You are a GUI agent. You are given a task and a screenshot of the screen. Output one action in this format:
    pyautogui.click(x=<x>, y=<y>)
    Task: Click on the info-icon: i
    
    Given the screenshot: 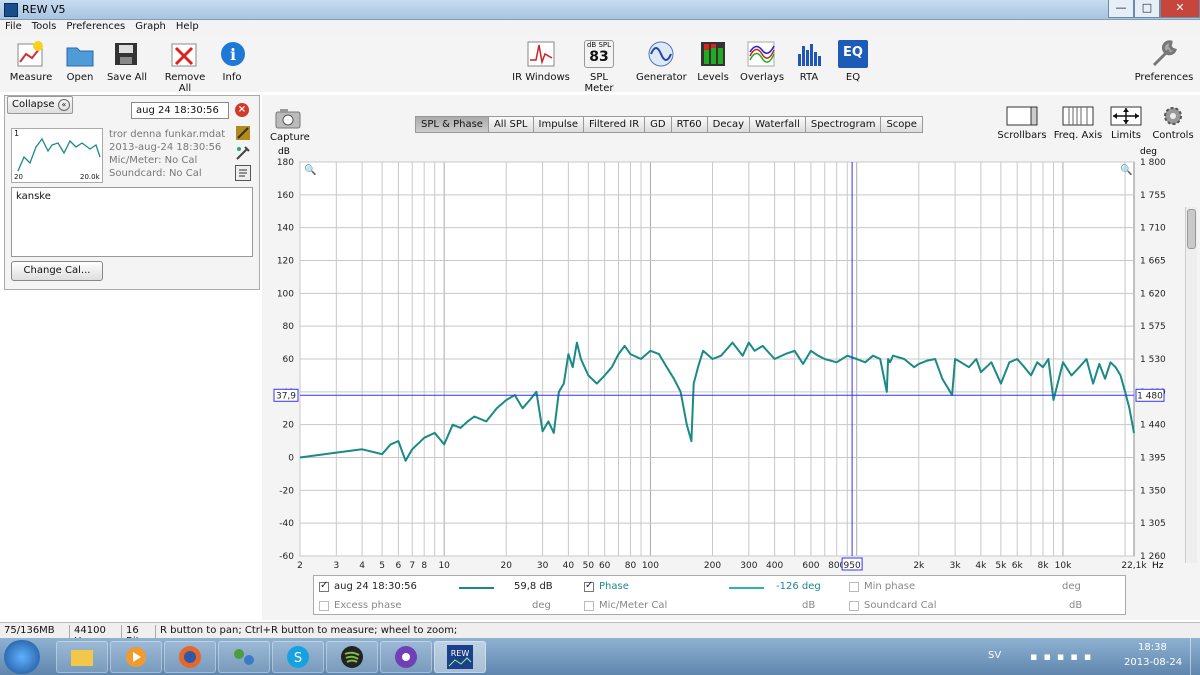 What is the action you would take?
    pyautogui.click(x=233, y=54)
    